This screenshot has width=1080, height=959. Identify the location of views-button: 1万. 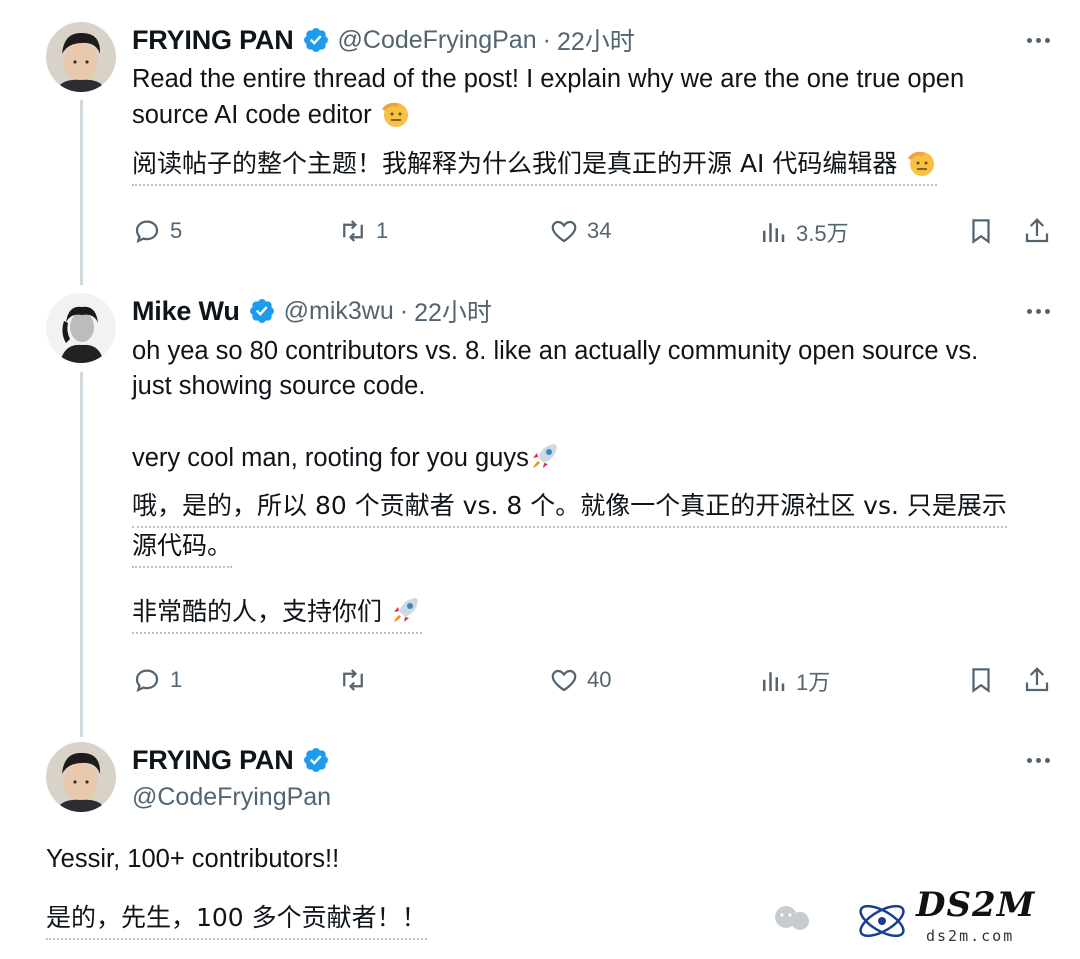
(794, 681).